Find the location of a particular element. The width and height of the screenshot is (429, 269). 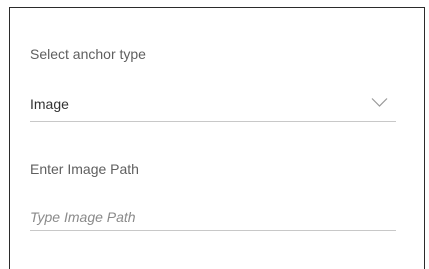

anchor-type-selected-value: Image is located at coordinates (49, 104).